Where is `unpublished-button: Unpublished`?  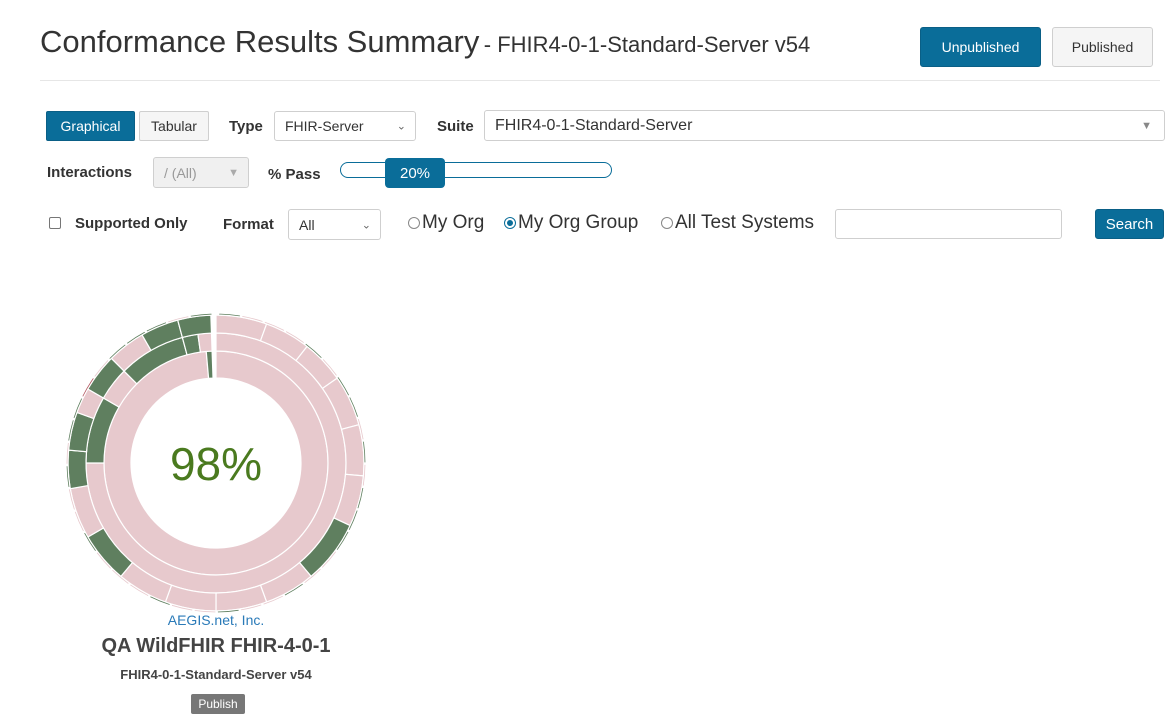 unpublished-button: Unpublished is located at coordinates (980, 47).